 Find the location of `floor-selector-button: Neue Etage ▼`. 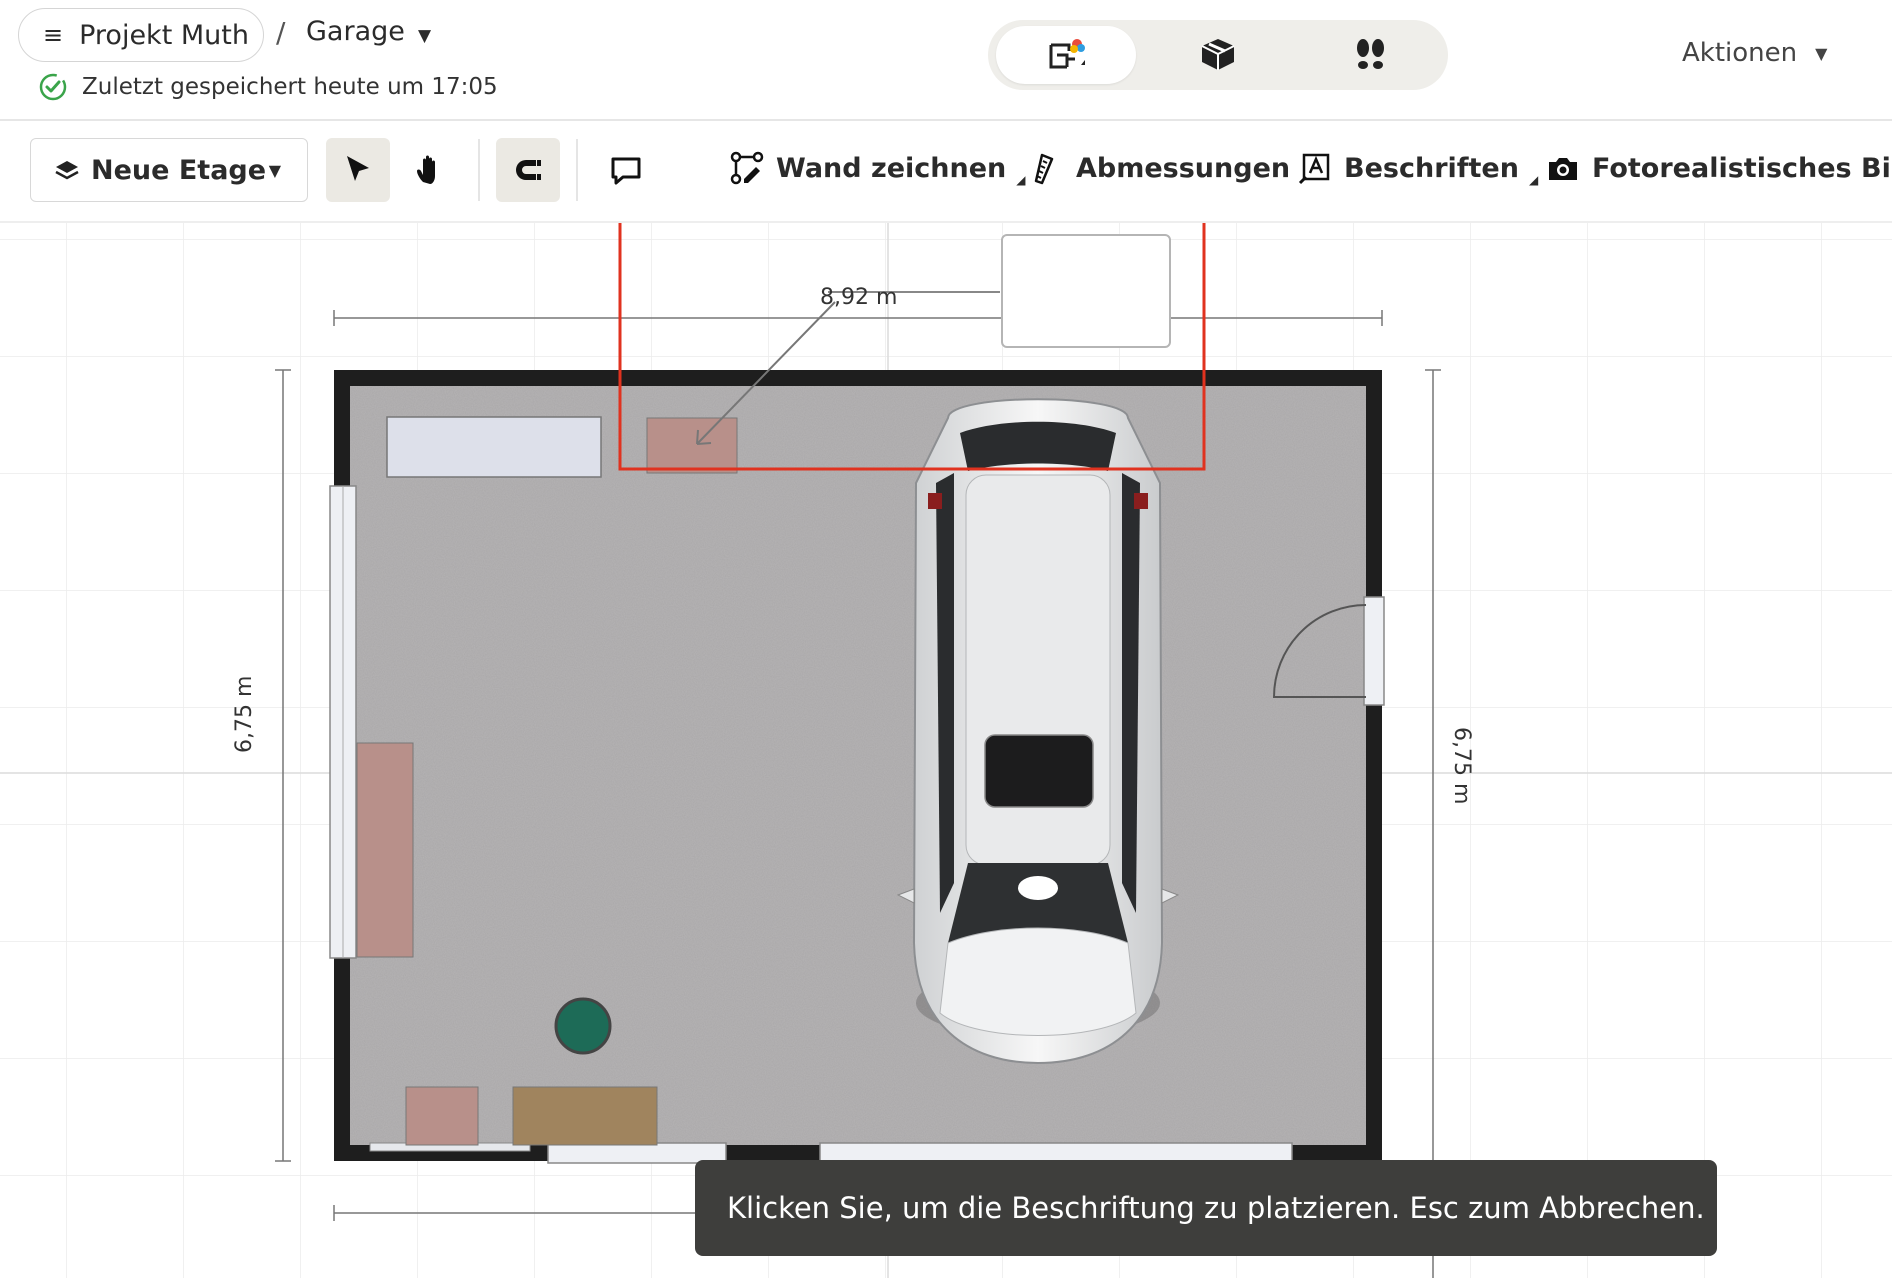

floor-selector-button: Neue Etage ▼ is located at coordinates (169, 170).